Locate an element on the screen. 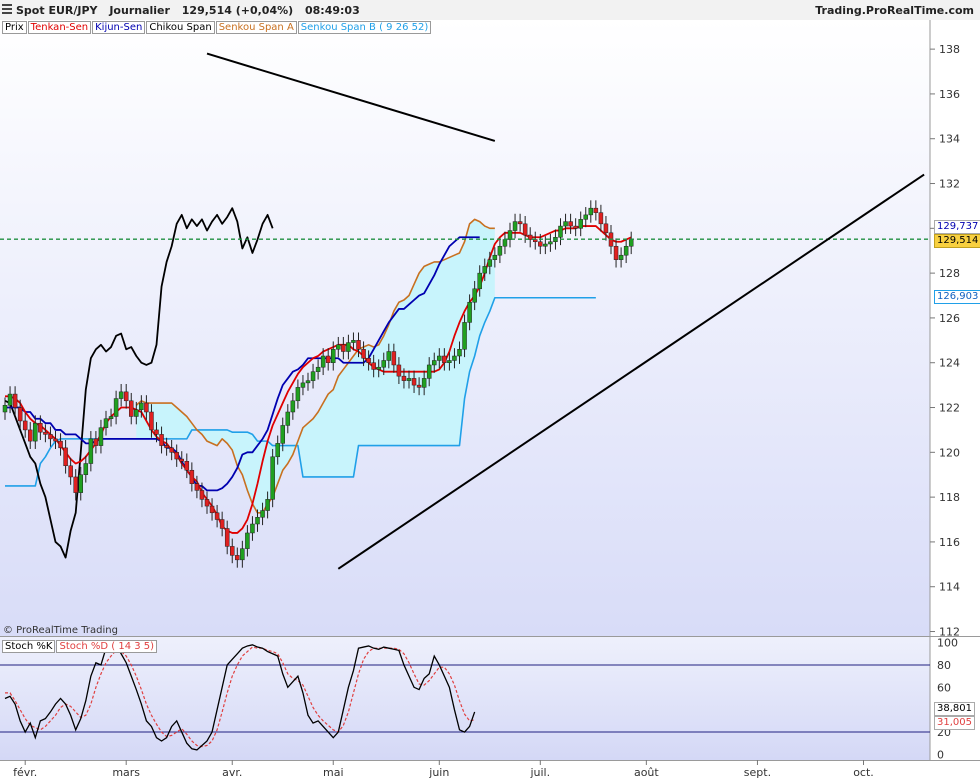  stoch-k-tag: 38,801 is located at coordinates (954, 709).